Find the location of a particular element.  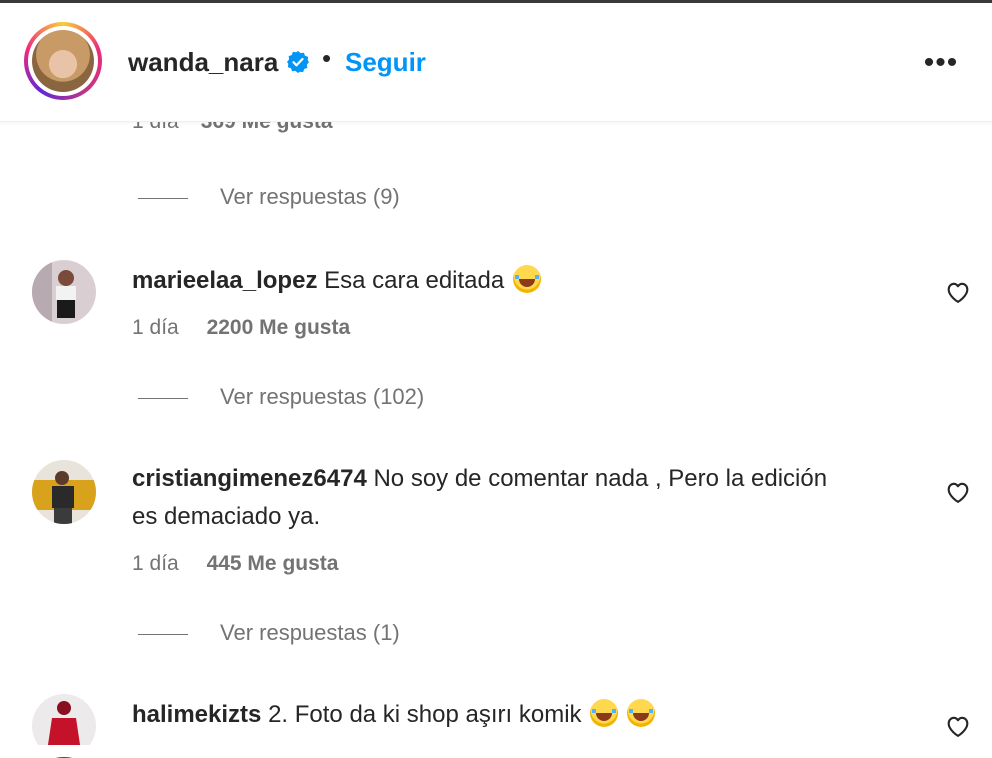

comment-likes: 2200 Me gusta is located at coordinates (279, 327).